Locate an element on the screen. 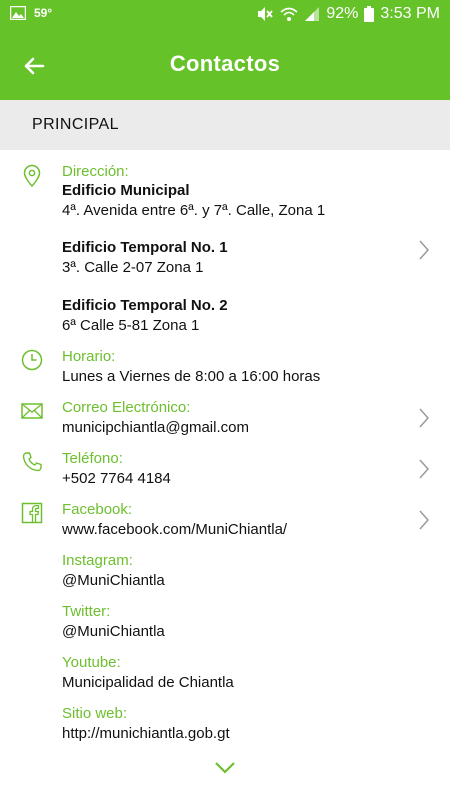 This screenshot has height=800, width=450. section-header: PRINCIPAL is located at coordinates (225, 125).